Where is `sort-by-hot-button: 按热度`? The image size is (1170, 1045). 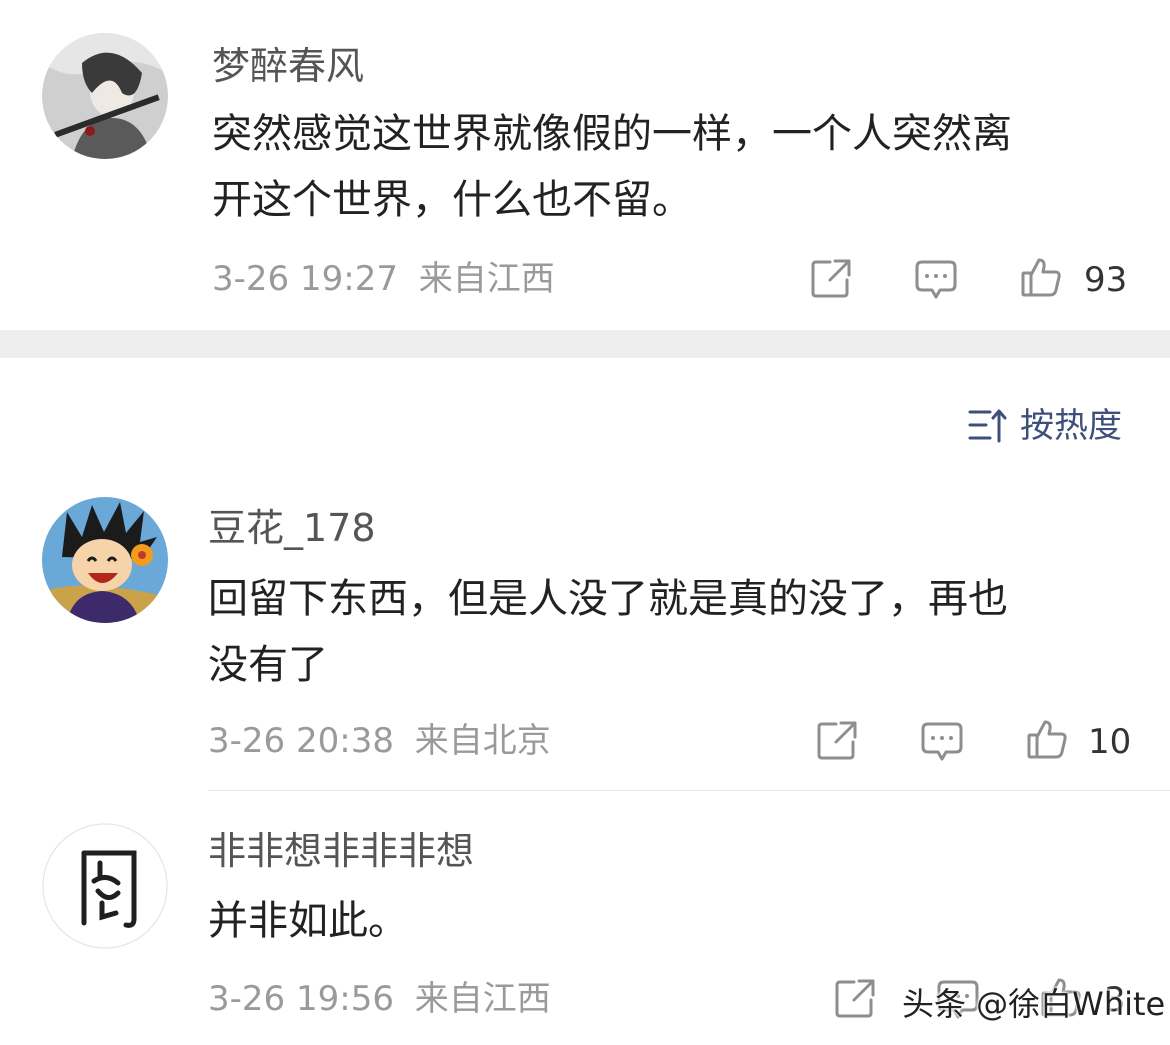
sort-by-hot-button: 按热度 is located at coordinates (1045, 426).